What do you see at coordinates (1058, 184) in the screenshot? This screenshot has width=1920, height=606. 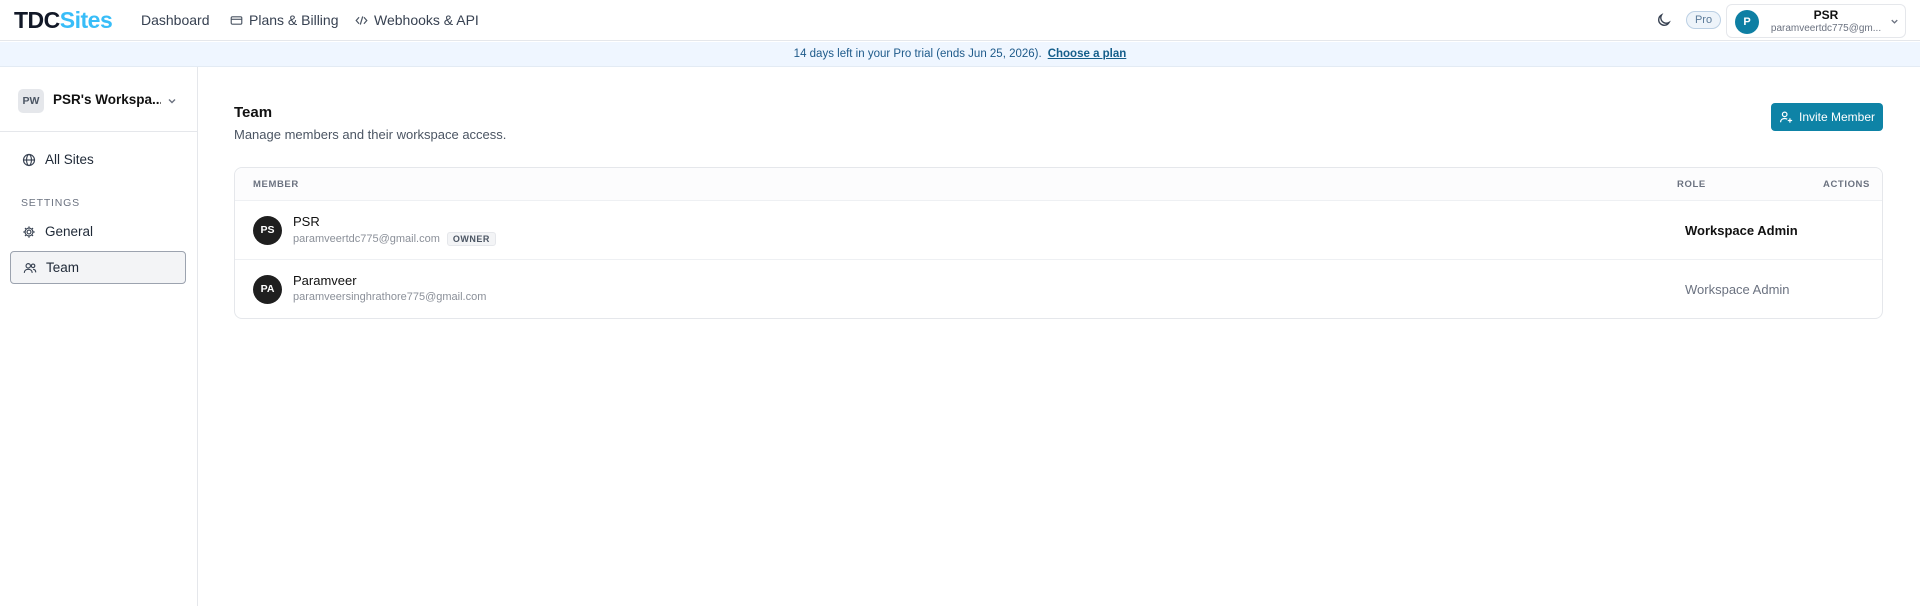 I see `table-header: MEMBER ROLE ACTIONS` at bounding box center [1058, 184].